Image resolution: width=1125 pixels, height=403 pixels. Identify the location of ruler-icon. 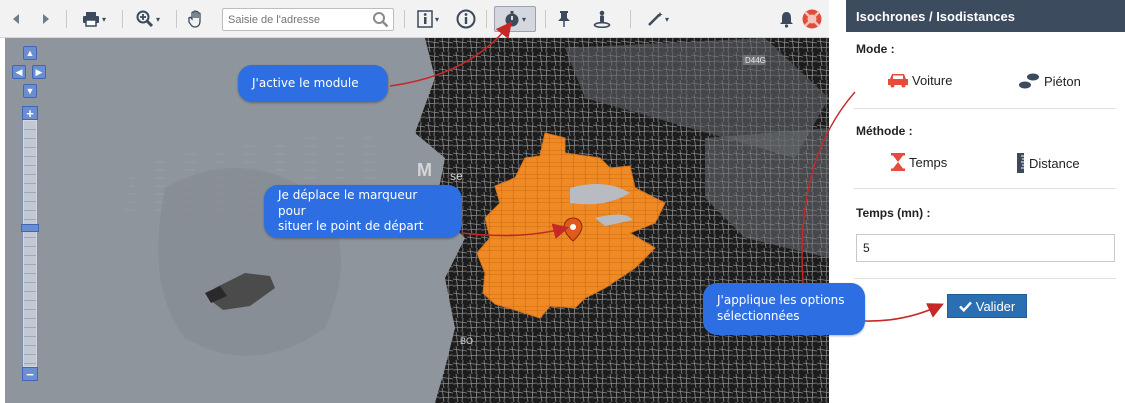
(1020, 163).